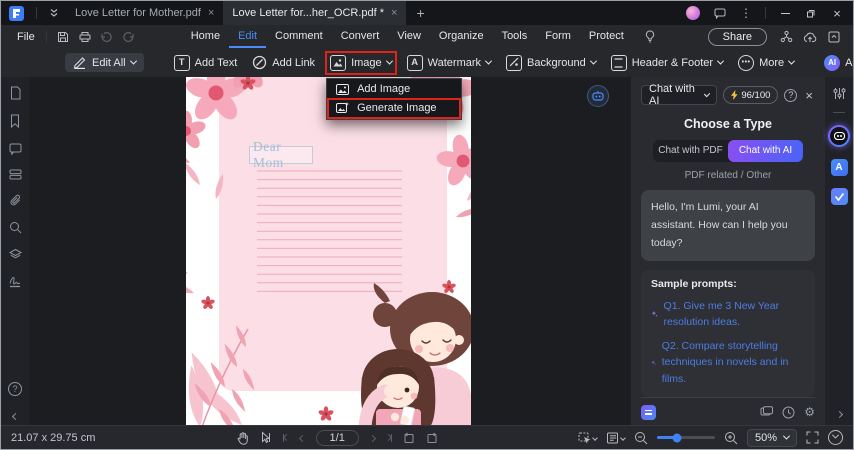 The width and height of the screenshot is (854, 450). Describe the element at coordinates (283, 62) in the screenshot. I see `add-link-button: Add Link` at that location.